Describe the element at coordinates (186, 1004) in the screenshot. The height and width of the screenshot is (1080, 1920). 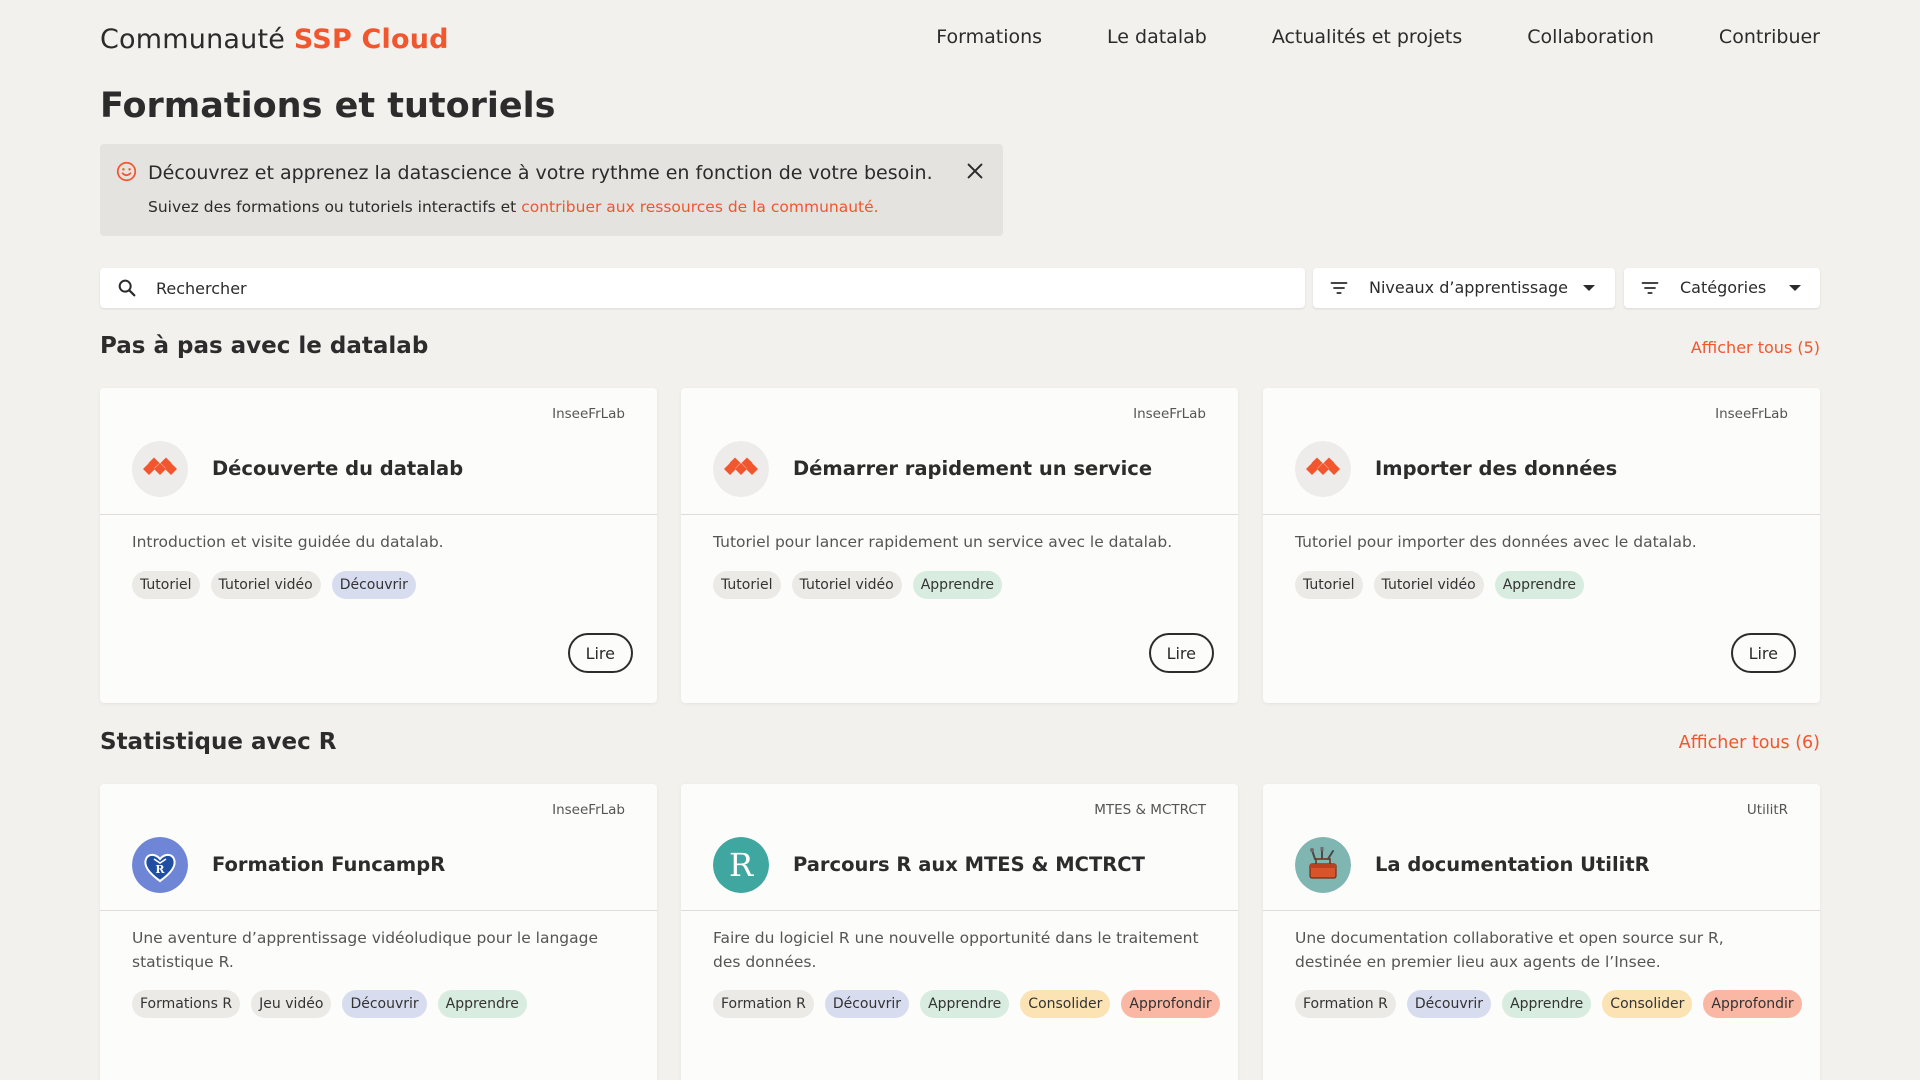
I see `tag: Formations R` at that location.